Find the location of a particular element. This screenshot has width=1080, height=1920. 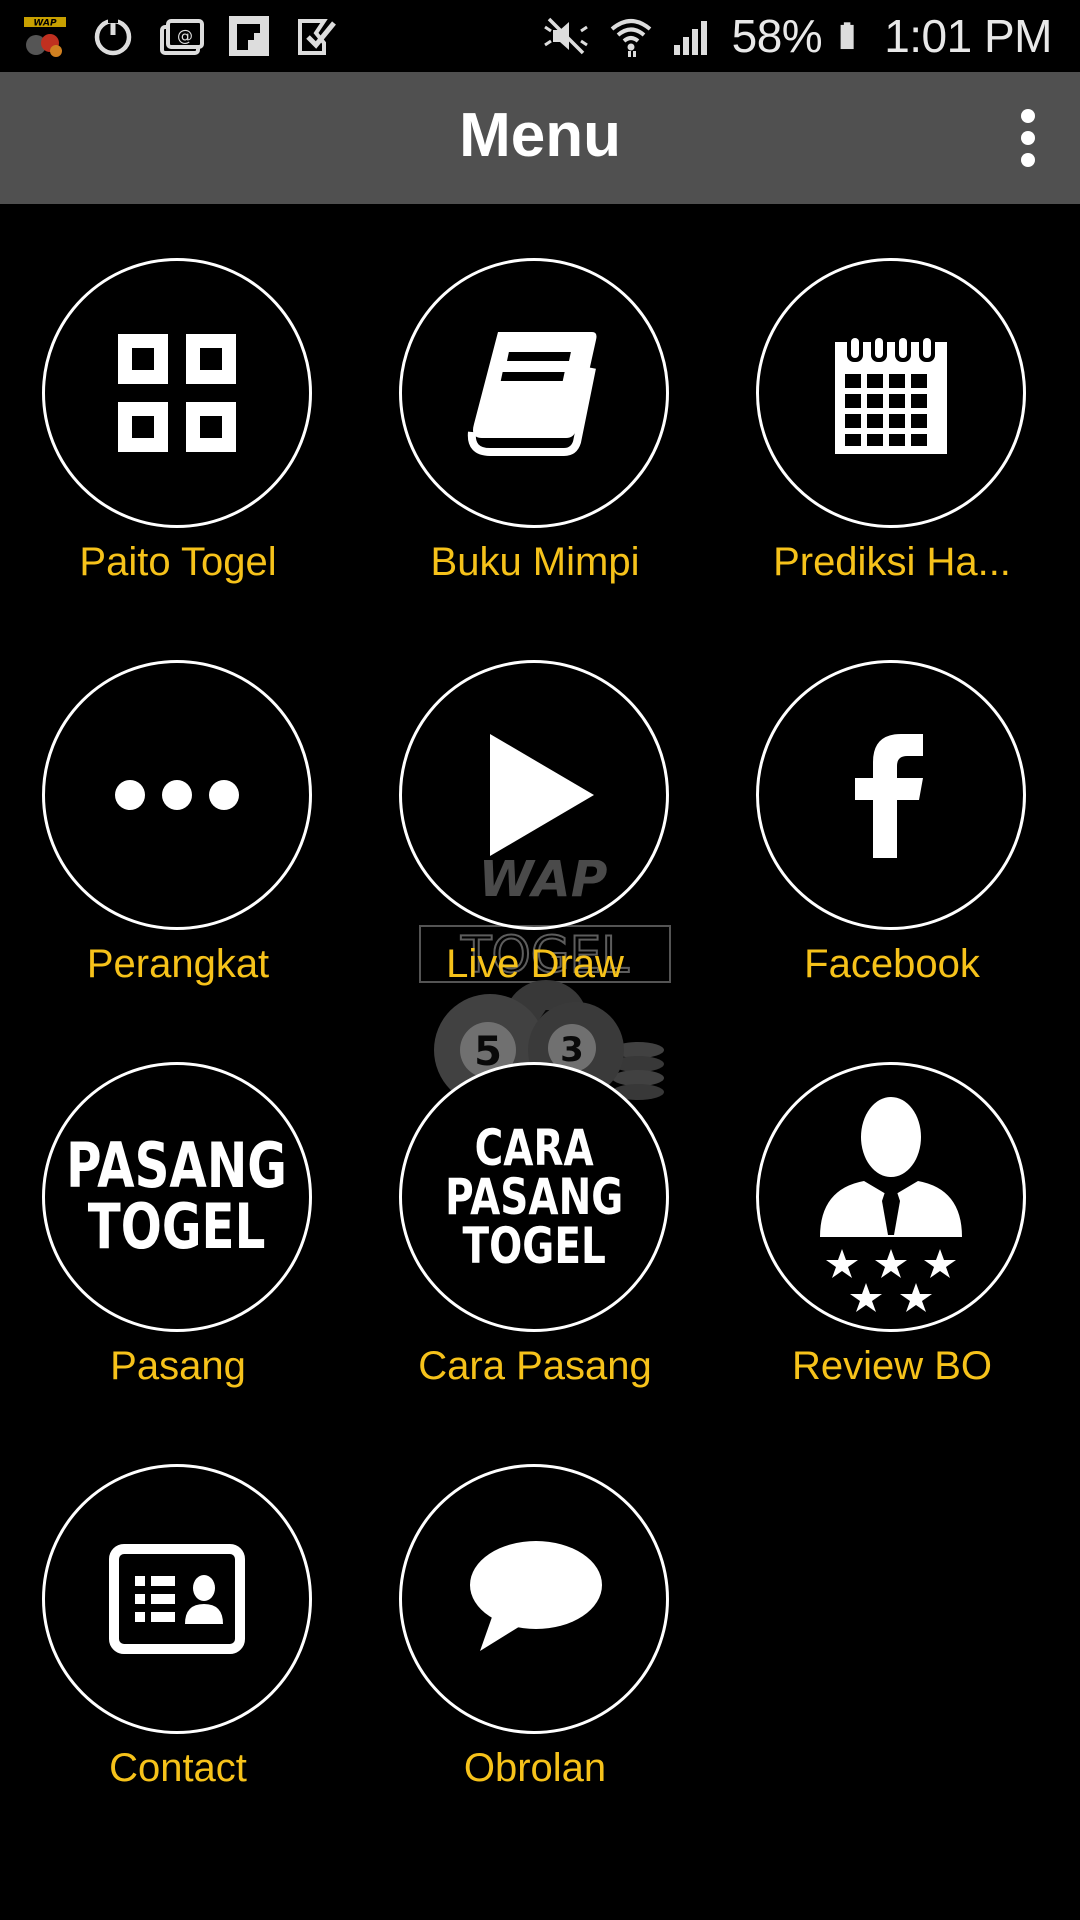

menu-item-pasang: PASANG TOGEL Pasang is located at coordinates (178, 1232).